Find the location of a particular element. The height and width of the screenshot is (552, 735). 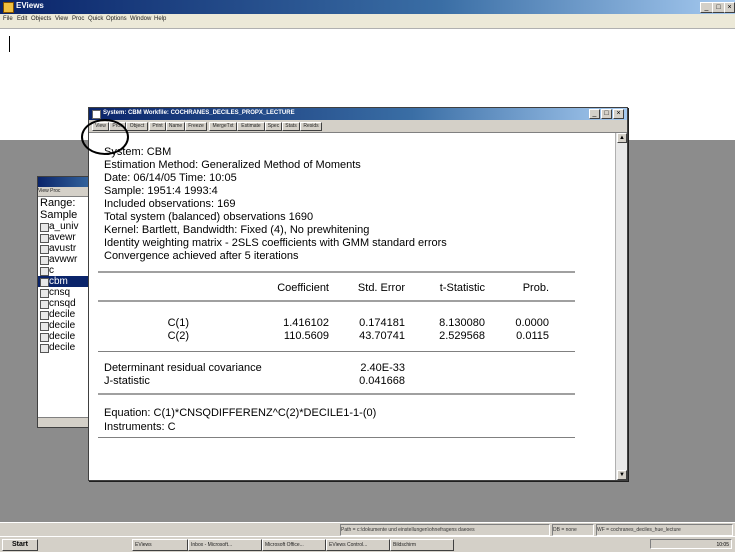

row-coefficient: 110.5609 is located at coordinates (306, 336).